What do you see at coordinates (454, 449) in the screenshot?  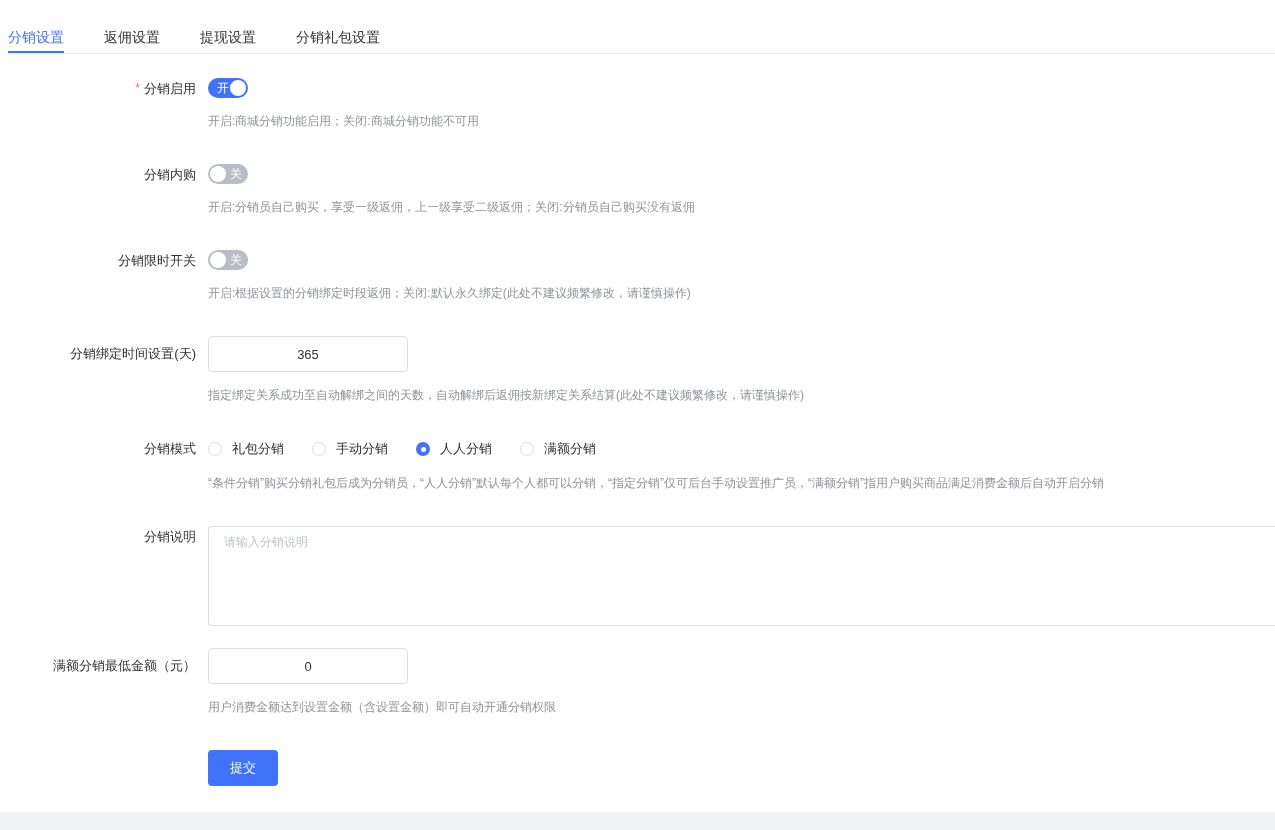 I see `radio-option: 人人分销` at bounding box center [454, 449].